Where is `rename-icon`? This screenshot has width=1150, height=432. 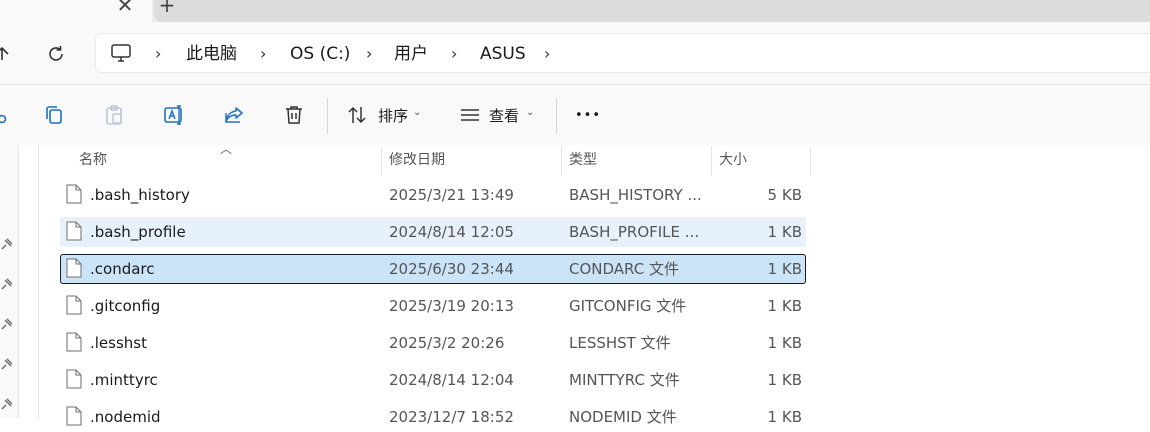 rename-icon is located at coordinates (174, 115).